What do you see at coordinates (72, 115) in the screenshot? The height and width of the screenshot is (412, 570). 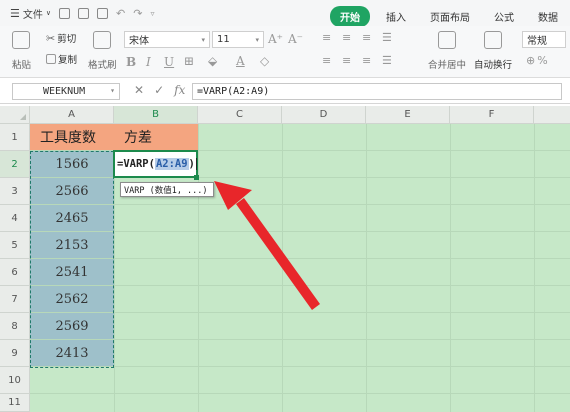 I see `column-header-a: A` at bounding box center [72, 115].